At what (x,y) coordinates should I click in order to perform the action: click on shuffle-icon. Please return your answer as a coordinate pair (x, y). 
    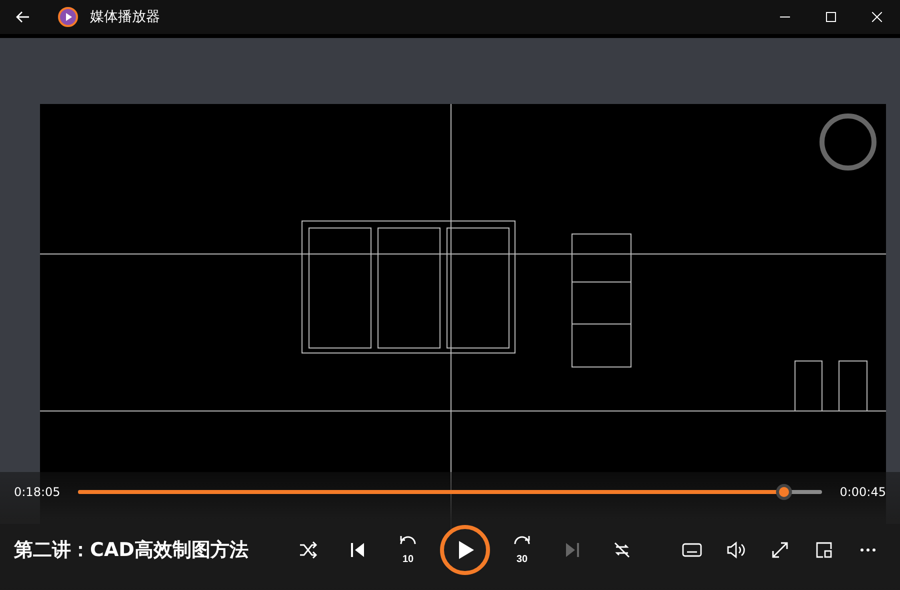
    Looking at the image, I should click on (308, 550).